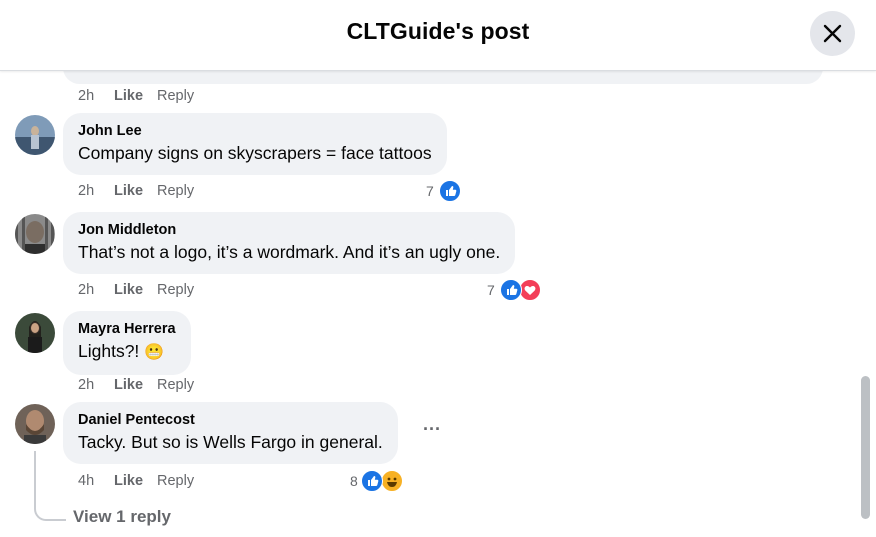 The width and height of the screenshot is (876, 537). What do you see at coordinates (86, 481) in the screenshot?
I see `comment-time: 4h` at bounding box center [86, 481].